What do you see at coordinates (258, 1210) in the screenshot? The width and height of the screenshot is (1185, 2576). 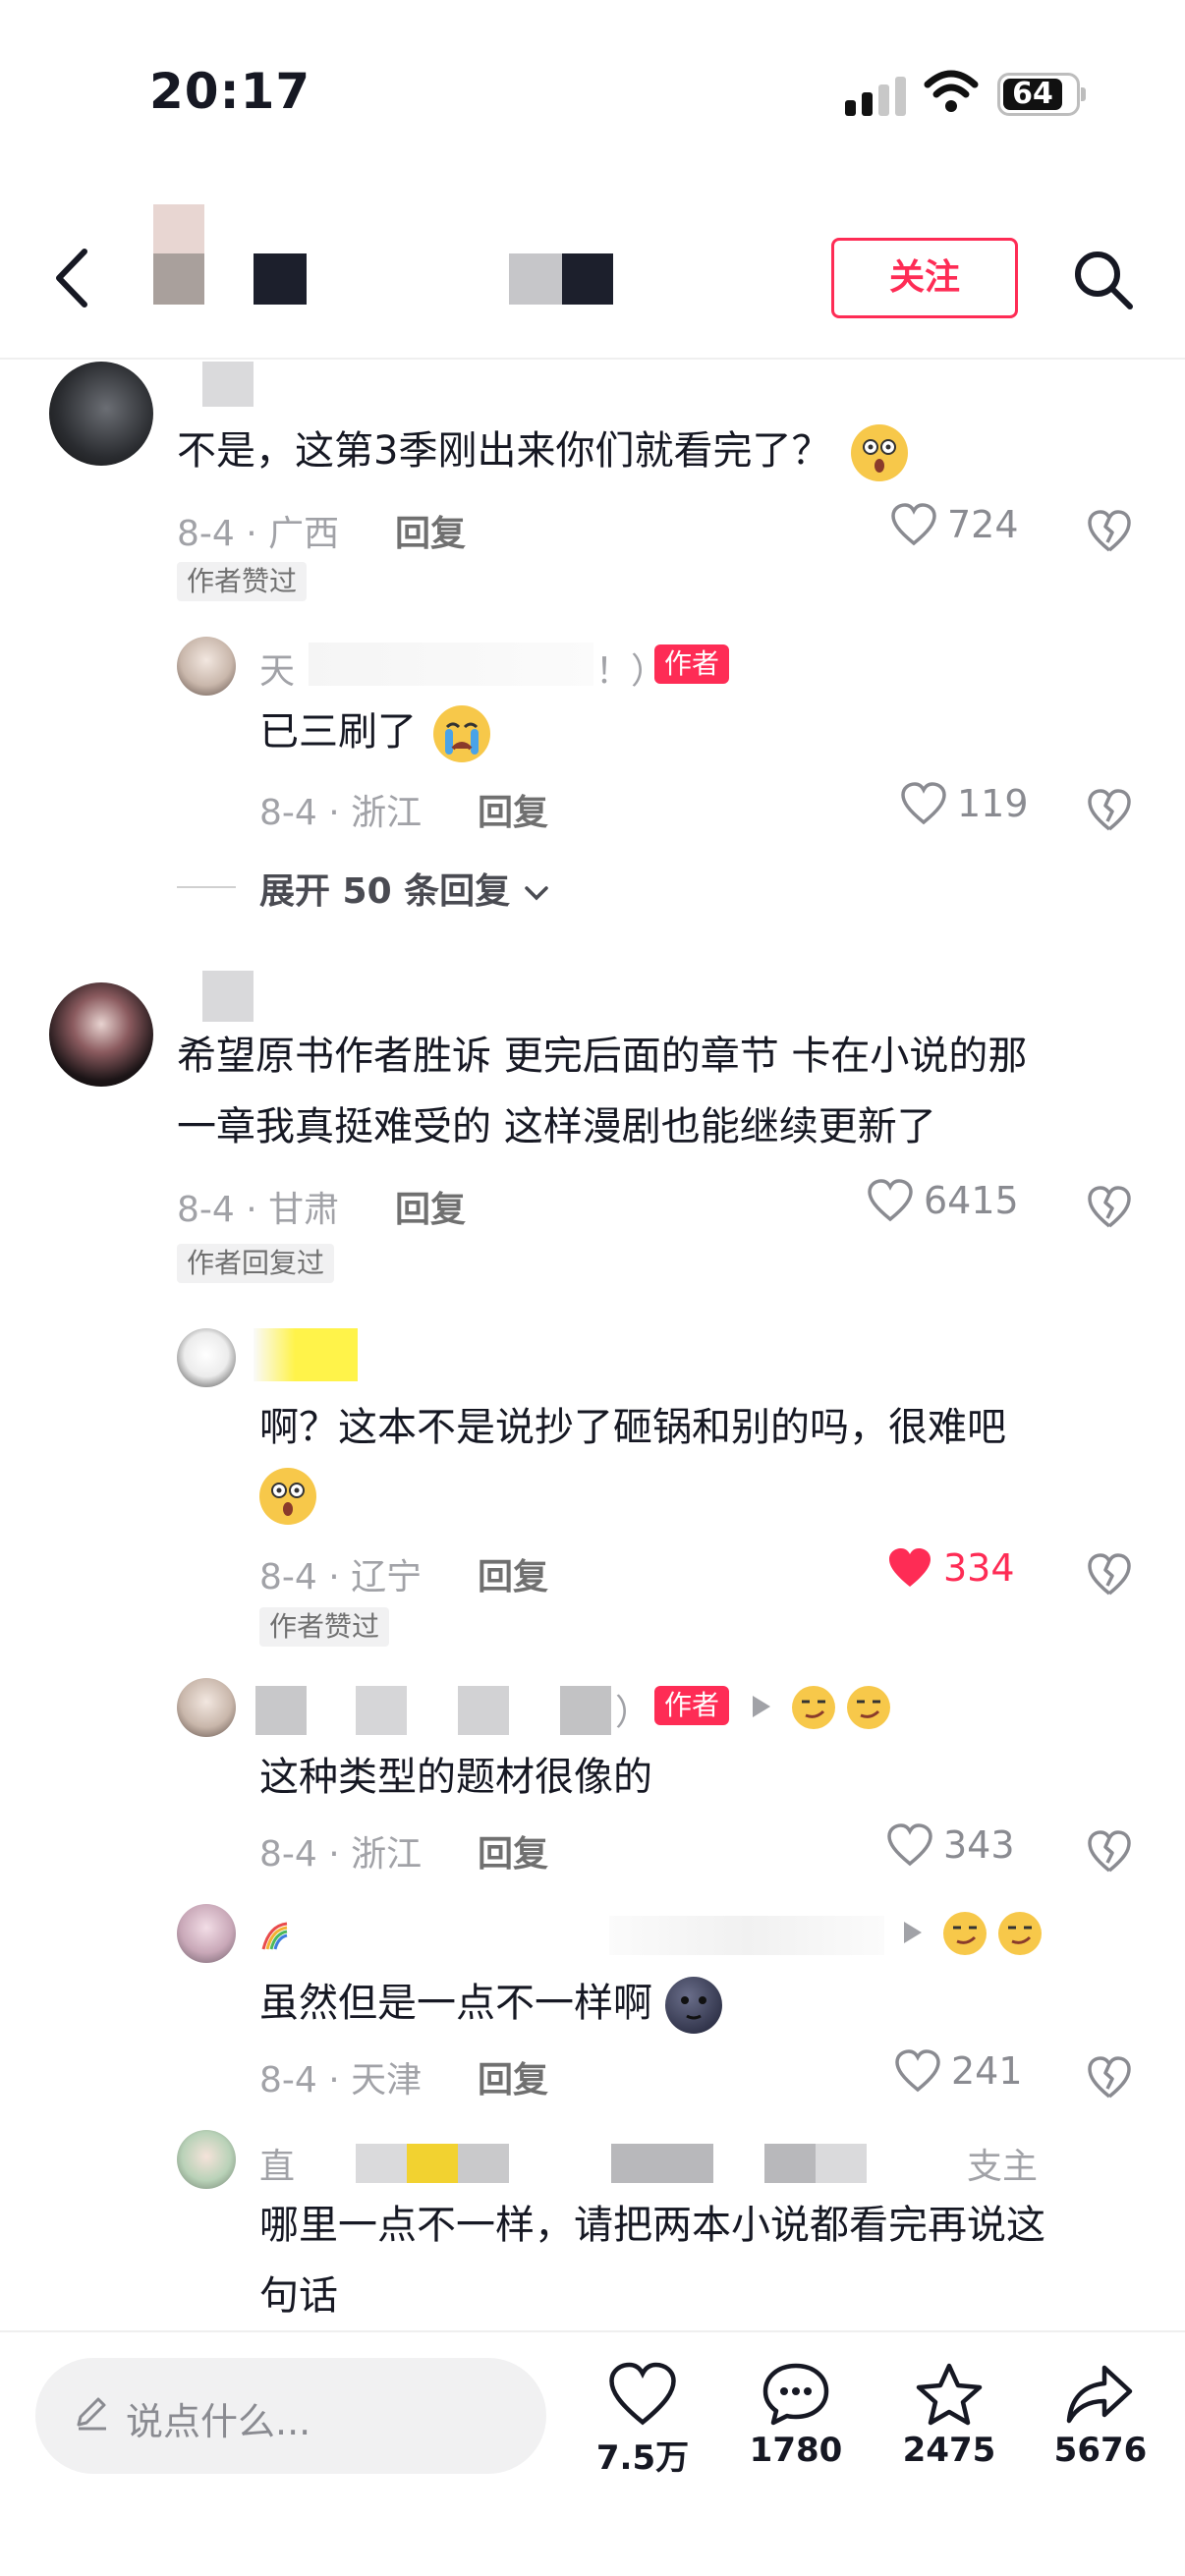 I see `comment-meta: 8-4 · 甘肃` at bounding box center [258, 1210].